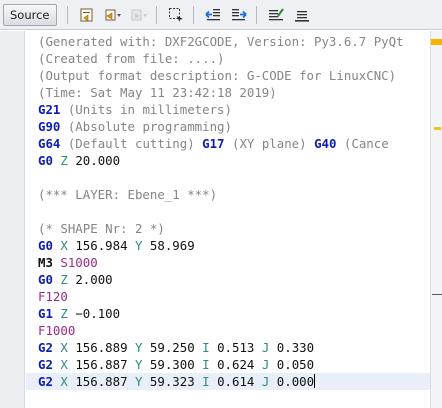 The image size is (442, 408). What do you see at coordinates (228, 296) in the screenshot?
I see `code-line: 16F120` at bounding box center [228, 296].